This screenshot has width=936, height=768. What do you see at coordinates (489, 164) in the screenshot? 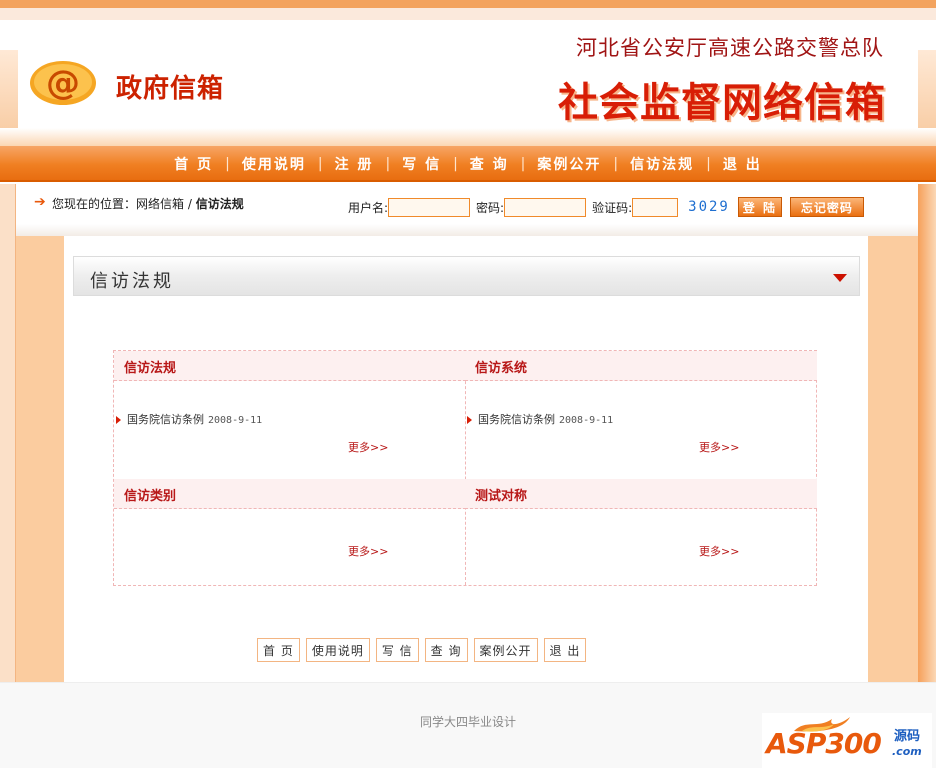
I see `nav-query: 查 询` at bounding box center [489, 164].